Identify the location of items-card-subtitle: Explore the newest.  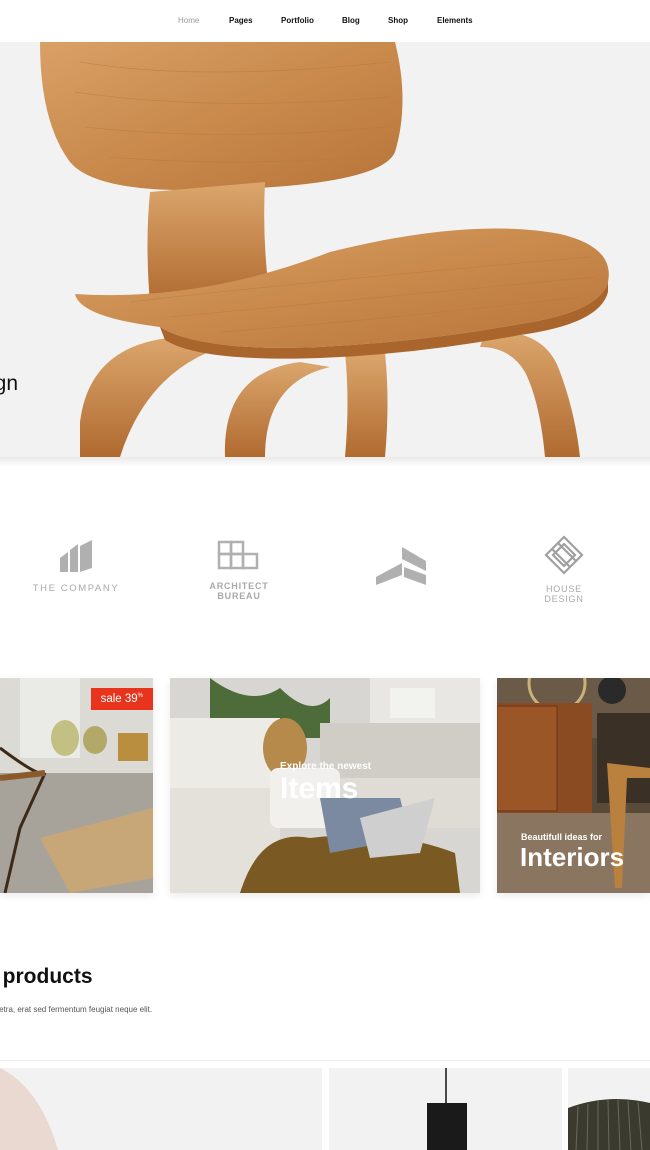
(326, 766).